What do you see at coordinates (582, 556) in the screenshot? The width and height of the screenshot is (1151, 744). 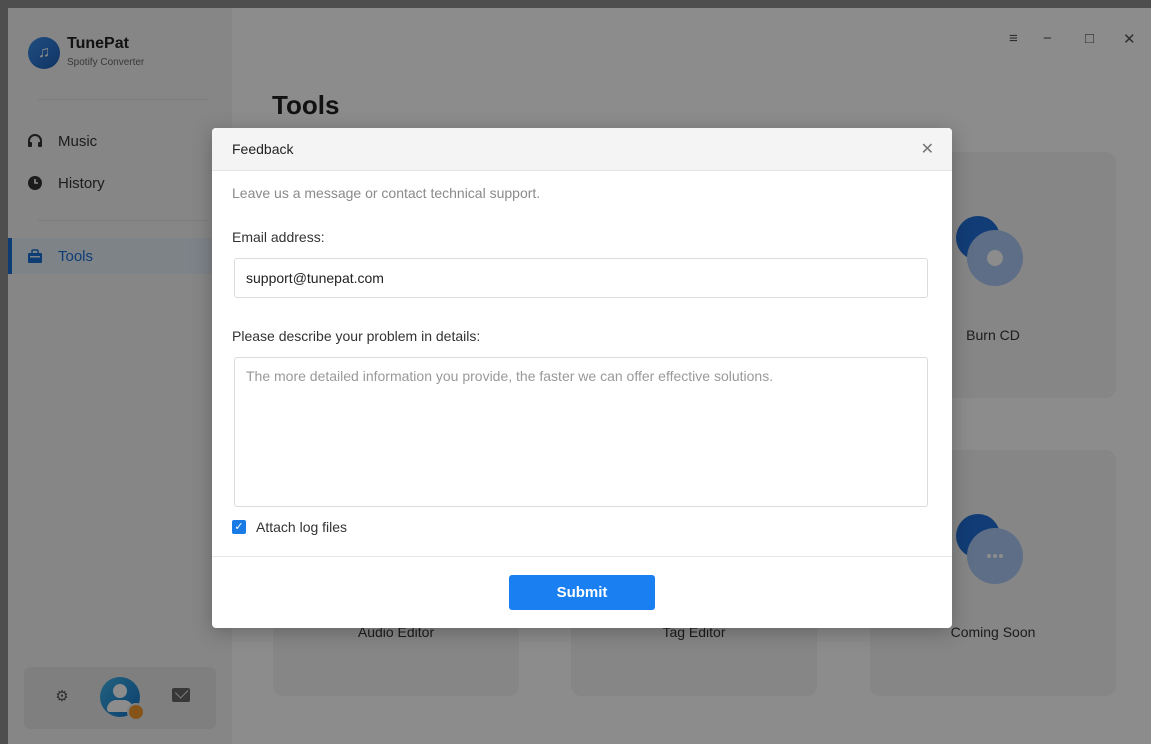 I see `dialog-footer-divider` at bounding box center [582, 556].